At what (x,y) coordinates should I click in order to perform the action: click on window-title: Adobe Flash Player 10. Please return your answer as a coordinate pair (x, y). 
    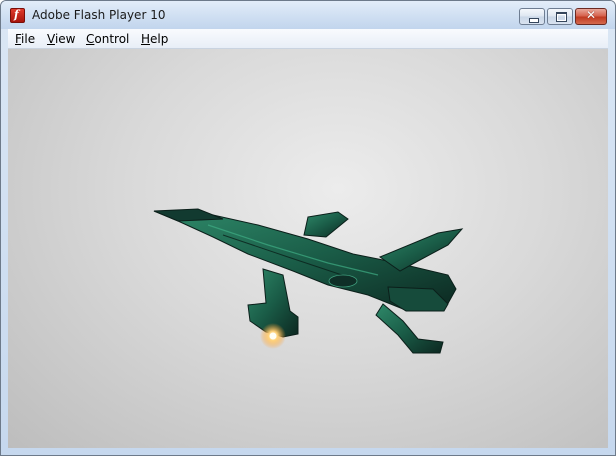
    Looking at the image, I should click on (99, 15).